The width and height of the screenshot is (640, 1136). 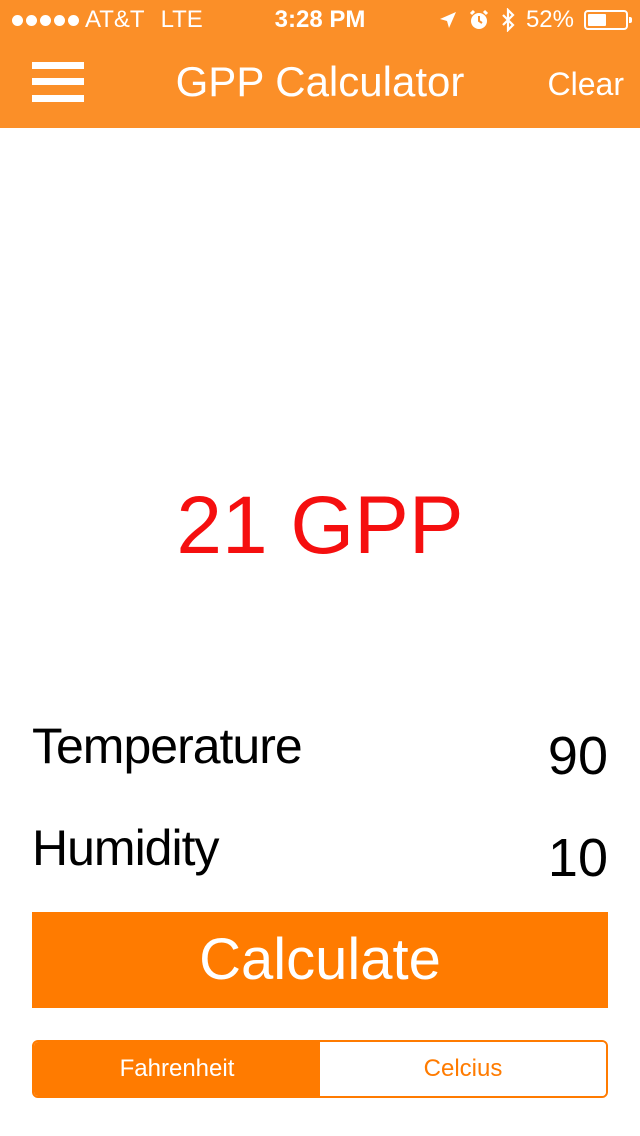 What do you see at coordinates (125, 848) in the screenshot?
I see `humidity-label: Humidity` at bounding box center [125, 848].